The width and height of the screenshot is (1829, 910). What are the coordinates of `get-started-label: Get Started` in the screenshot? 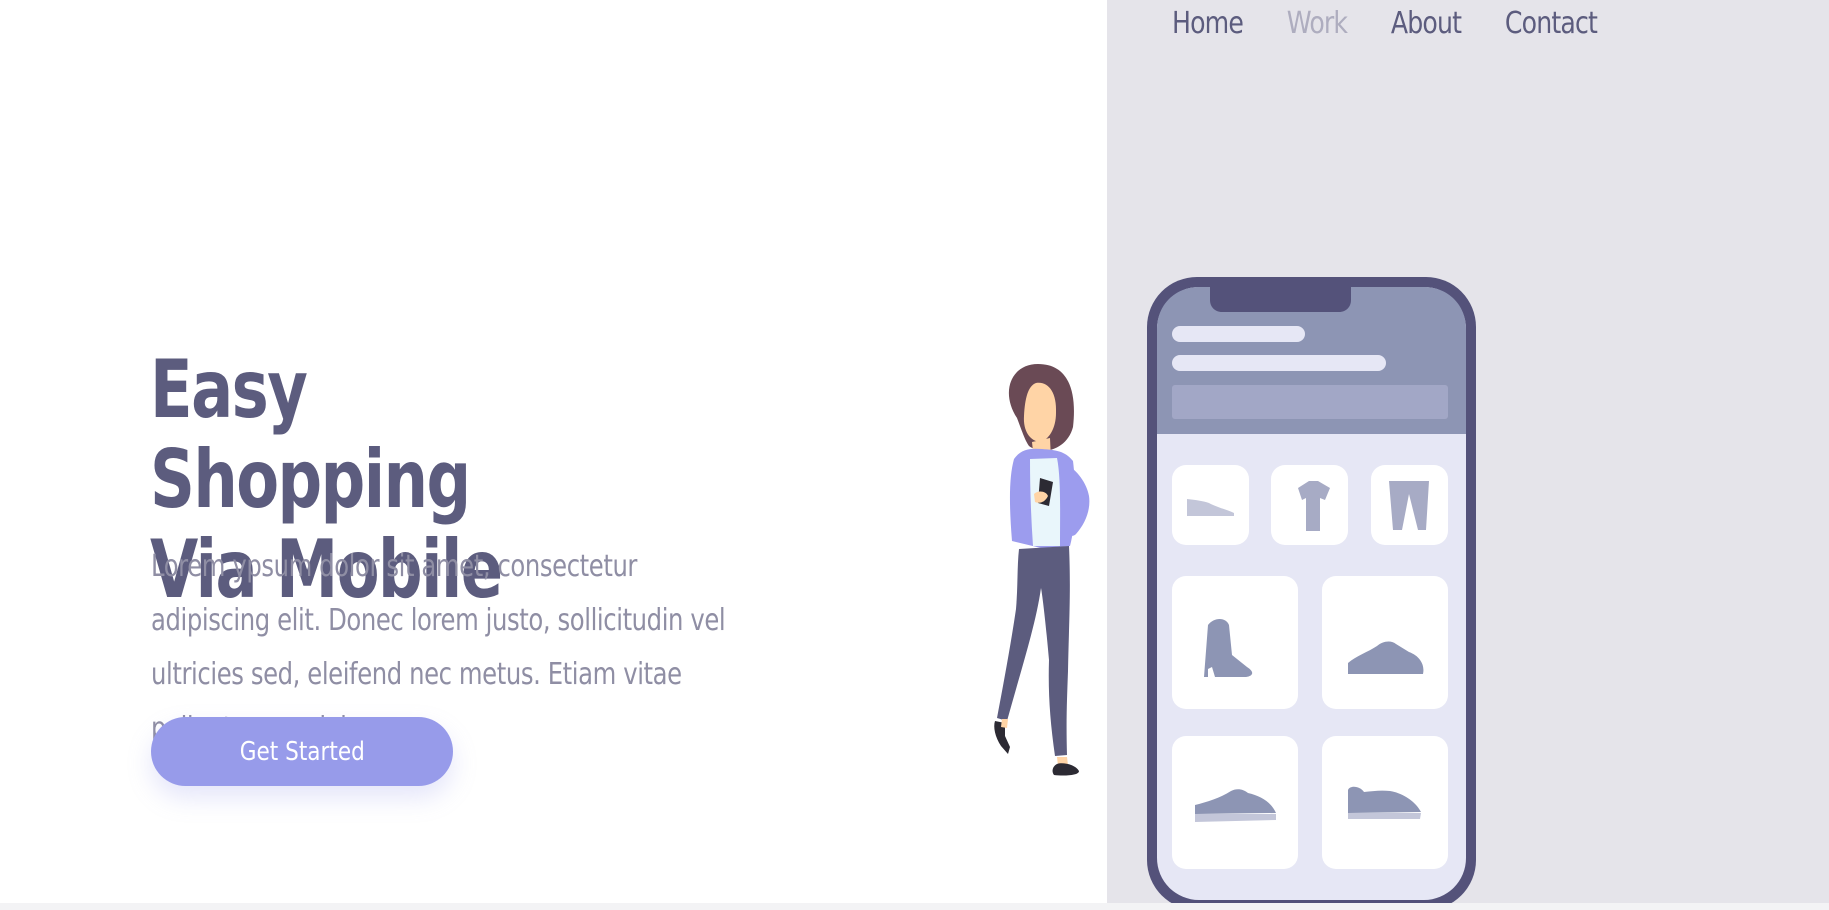 It's located at (302, 751).